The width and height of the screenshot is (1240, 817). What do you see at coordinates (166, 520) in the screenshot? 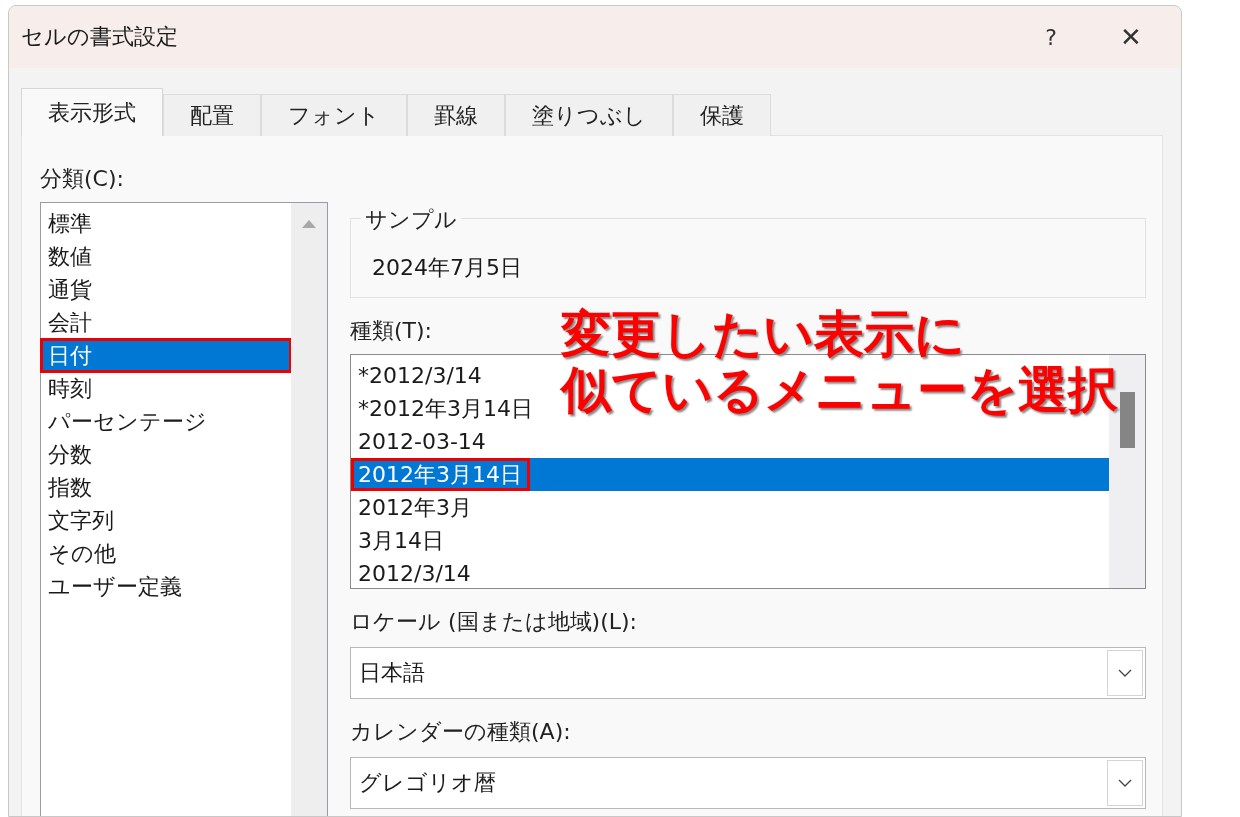
I see `list-item: 文字列` at bounding box center [166, 520].